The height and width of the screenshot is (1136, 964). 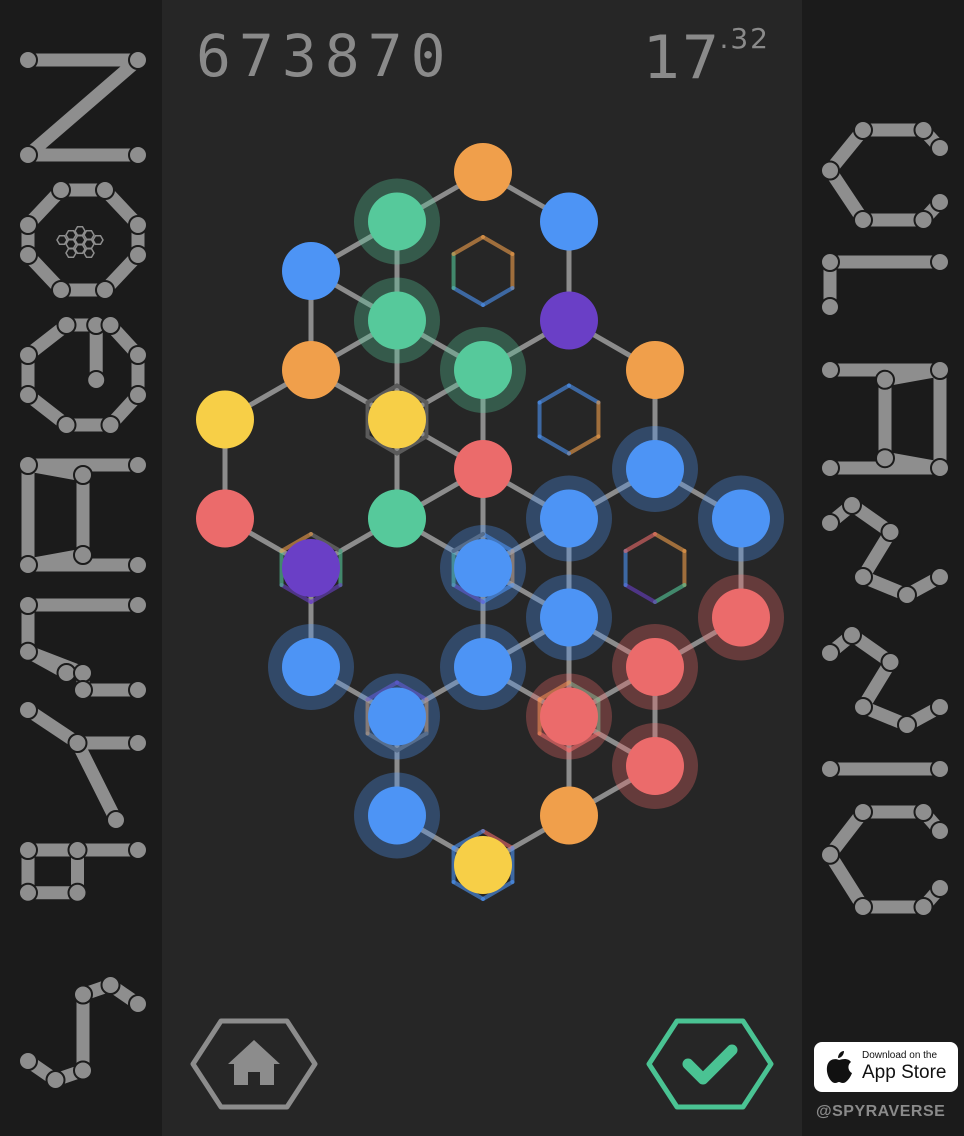 I want to click on title-letter-l, so click(x=885, y=284).